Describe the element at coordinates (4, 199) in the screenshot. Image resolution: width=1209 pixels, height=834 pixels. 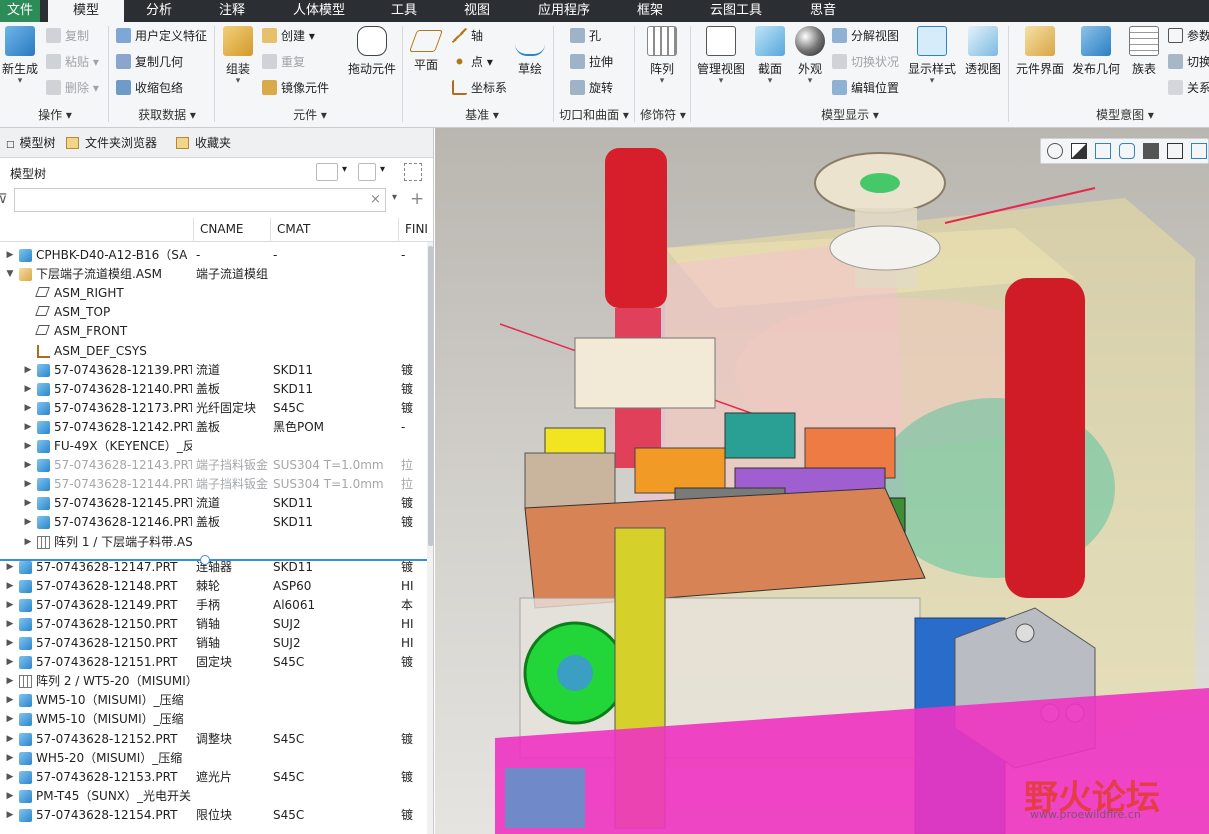
I see `filter-funnel-icon: ⊽` at that location.